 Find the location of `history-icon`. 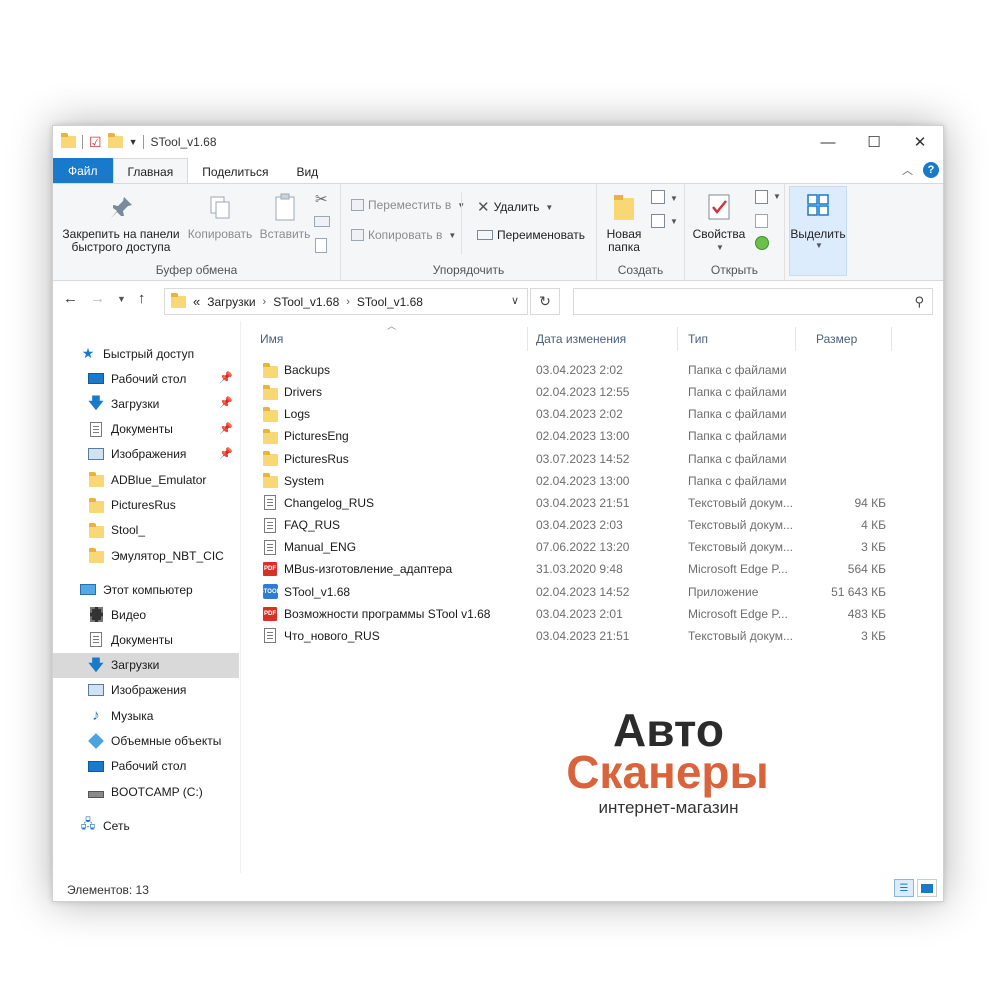

history-icon is located at coordinates (762, 243).